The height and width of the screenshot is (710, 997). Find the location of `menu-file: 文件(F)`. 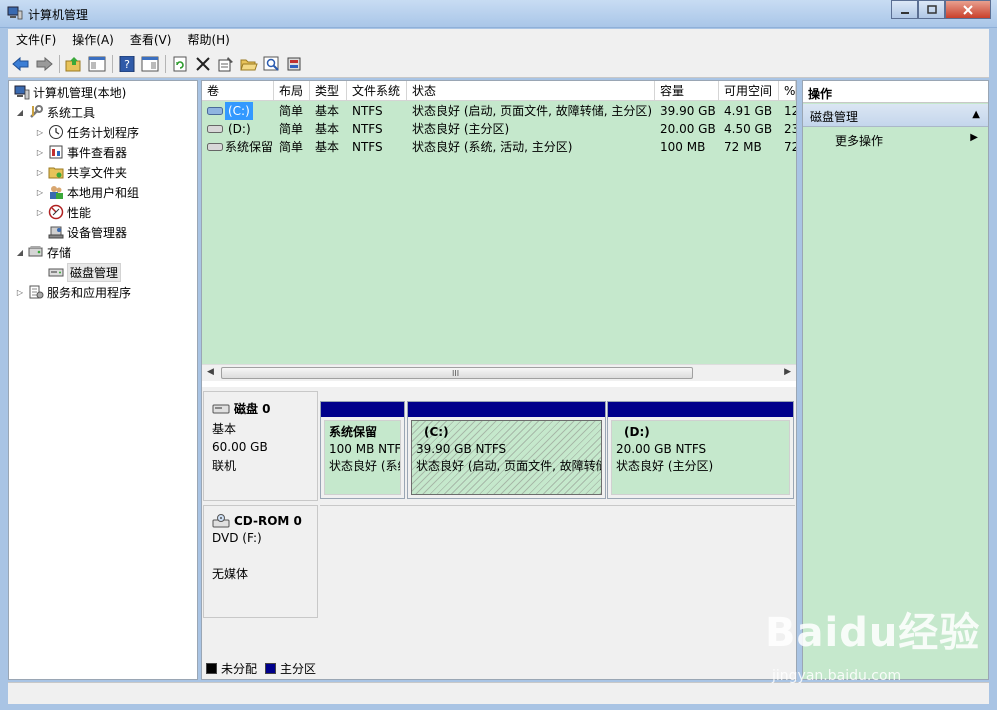

menu-file: 文件(F) is located at coordinates (36, 39).